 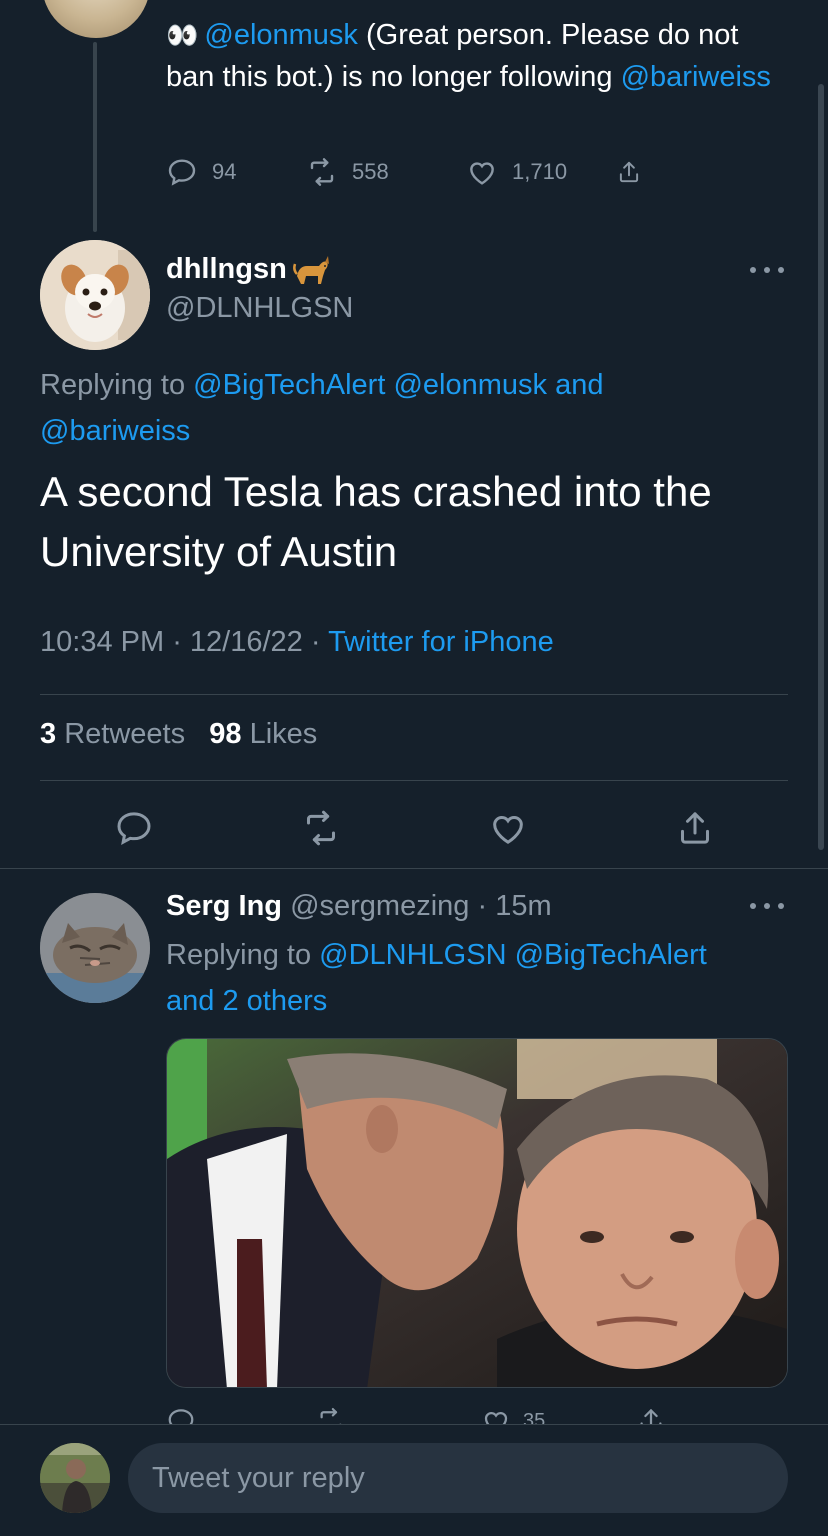 What do you see at coordinates (225, 734) in the screenshot?
I see `likes-count: 98` at bounding box center [225, 734].